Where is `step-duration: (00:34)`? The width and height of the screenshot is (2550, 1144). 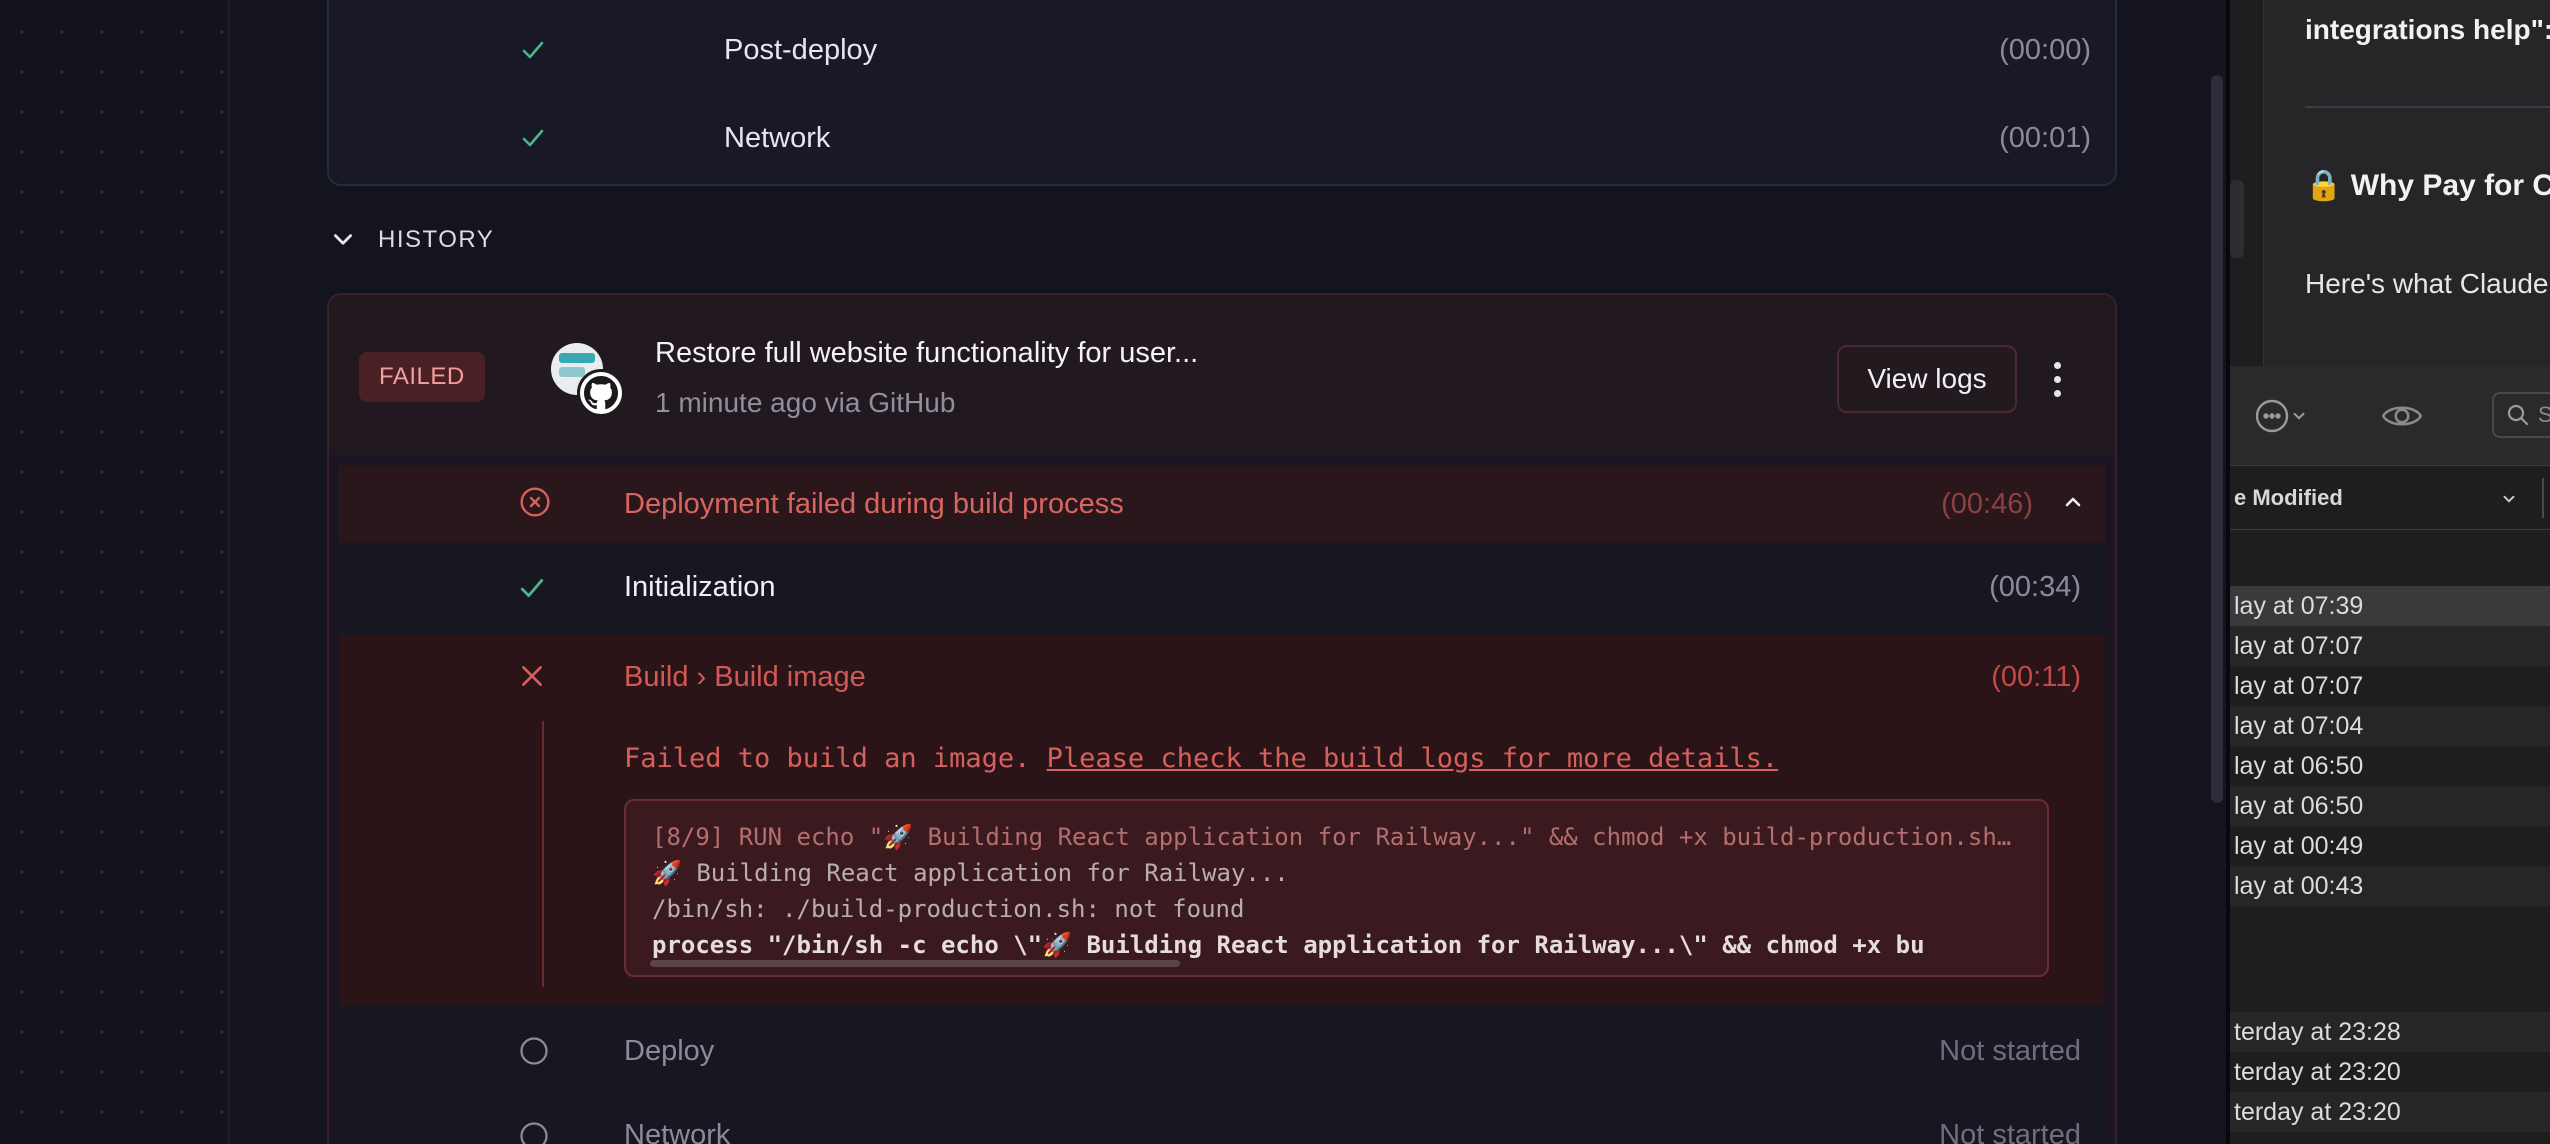 step-duration: (00:34) is located at coordinates (2035, 587).